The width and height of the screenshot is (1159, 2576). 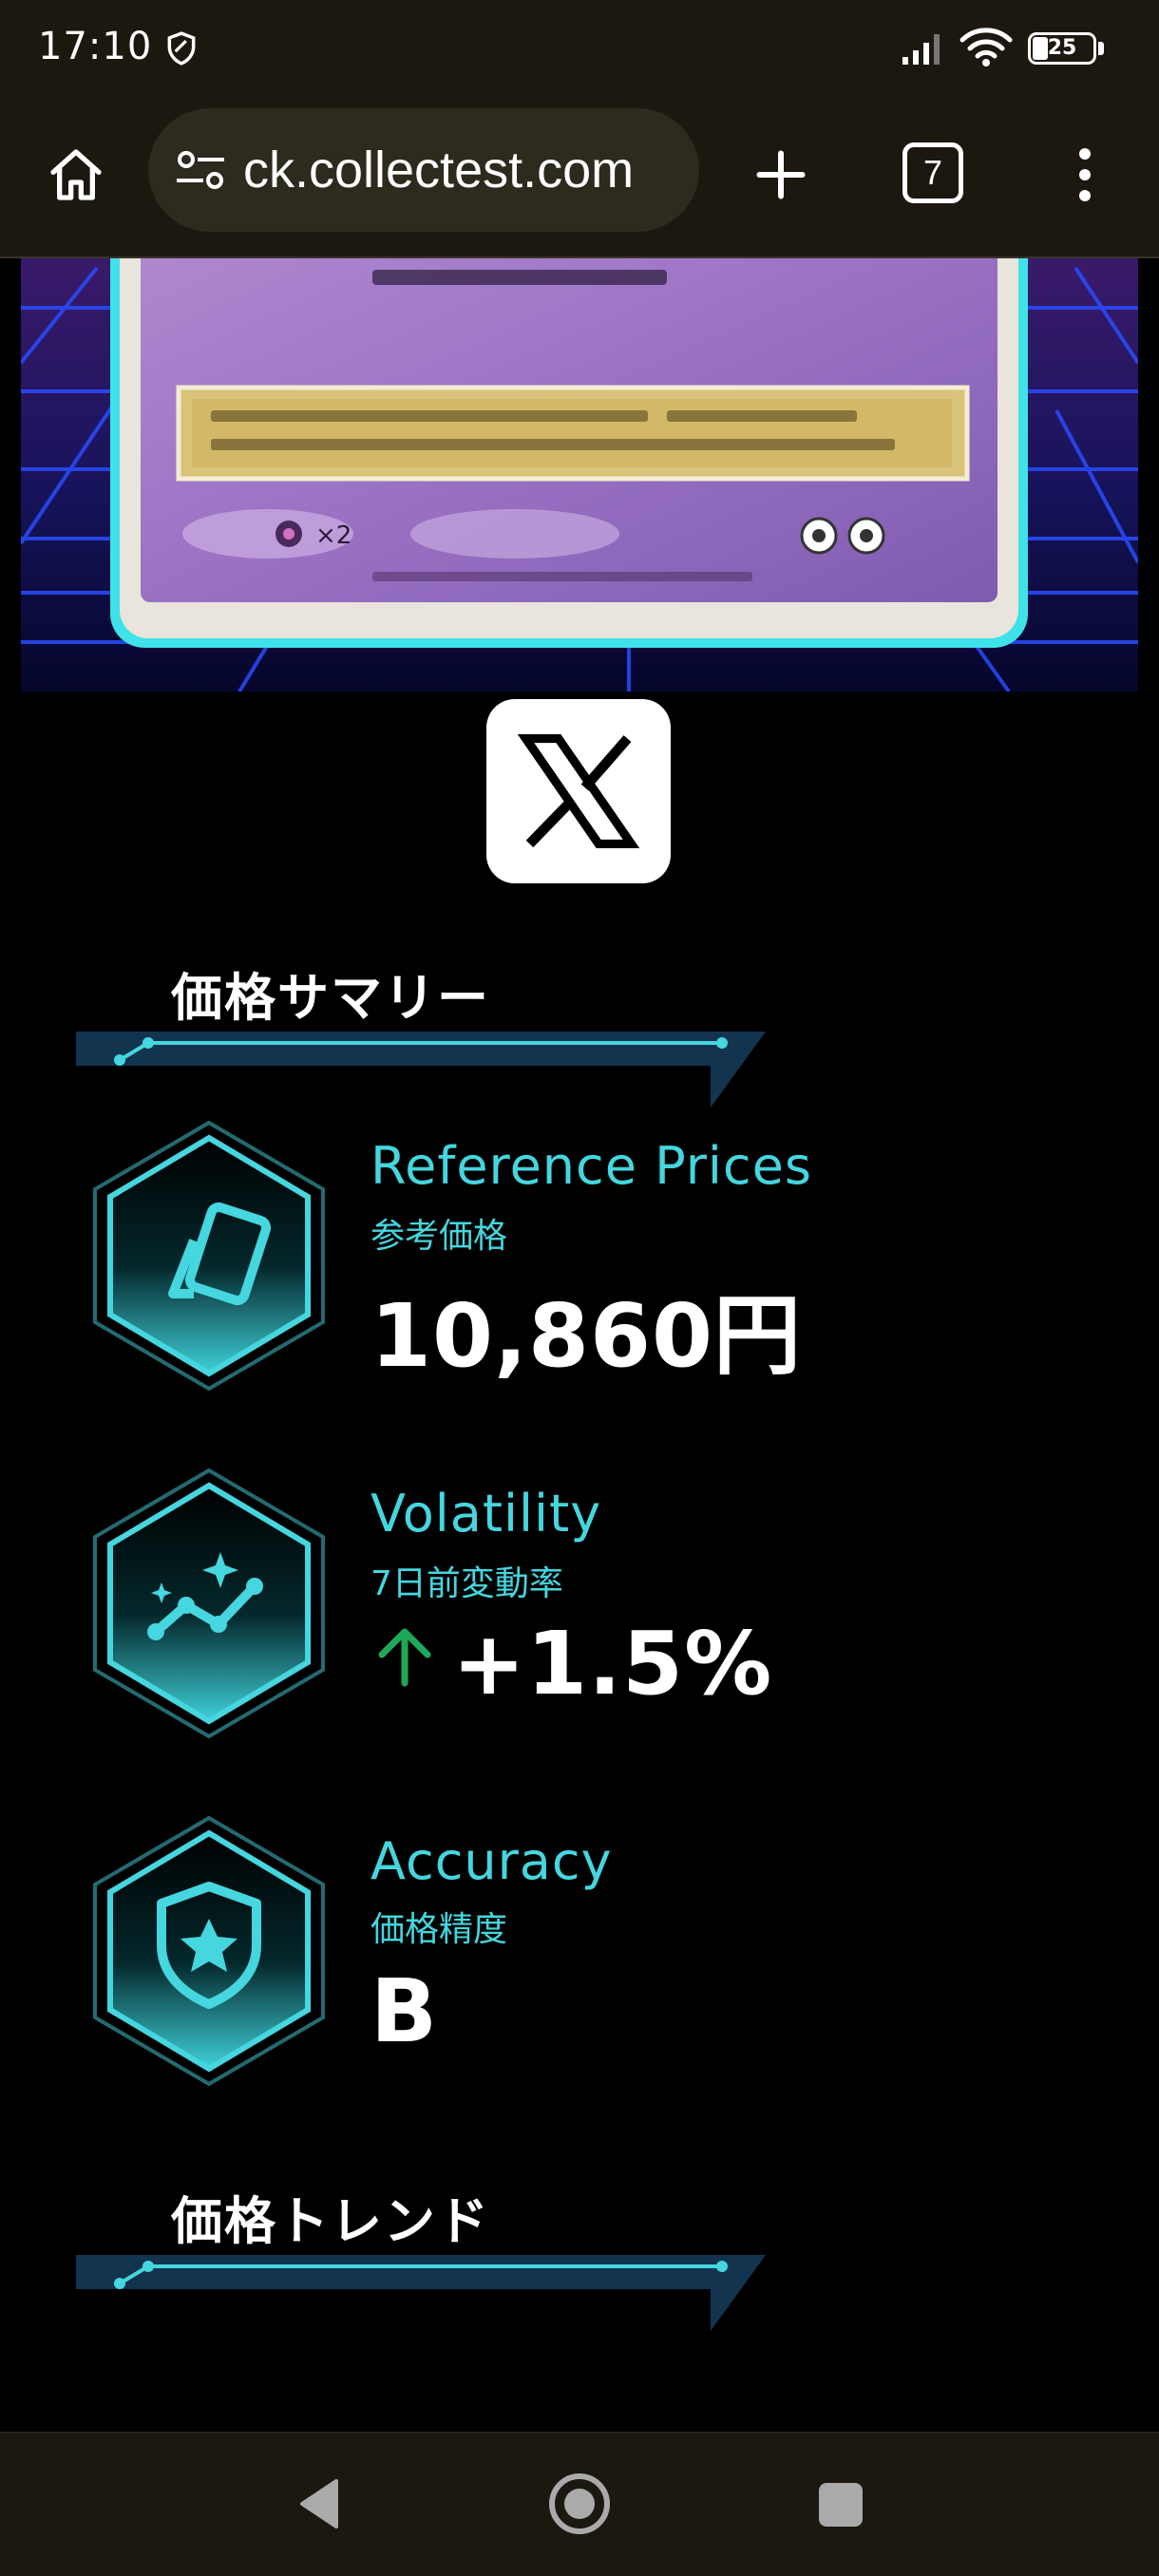 I want to click on address-bar: ck.collectest.com, so click(x=423, y=170).